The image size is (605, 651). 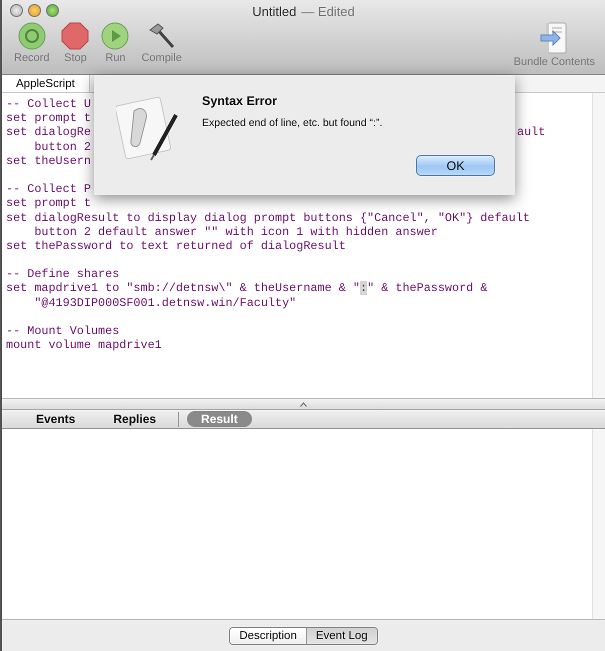 What do you see at coordinates (268, 217) in the screenshot?
I see `code-line: set dialogResult to display dialog prompt buttons {"Cancel", "OK"} default` at bounding box center [268, 217].